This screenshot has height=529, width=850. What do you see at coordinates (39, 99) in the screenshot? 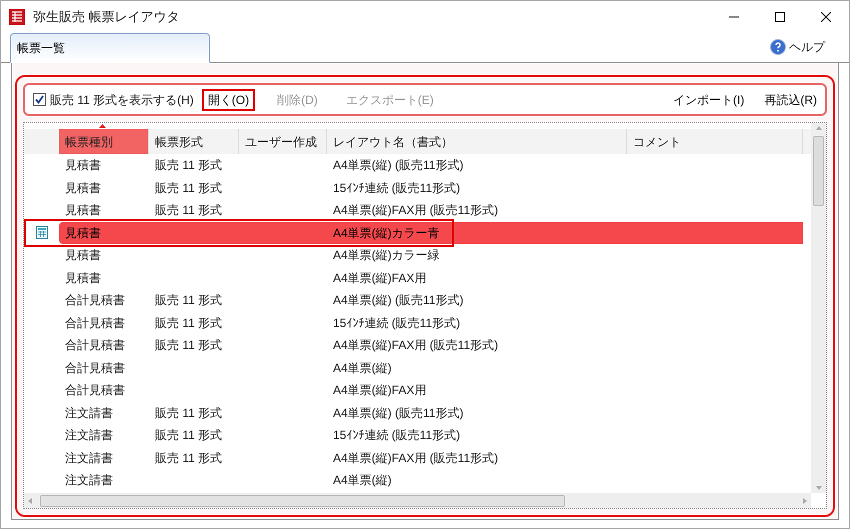
I see `check-icon` at bounding box center [39, 99].